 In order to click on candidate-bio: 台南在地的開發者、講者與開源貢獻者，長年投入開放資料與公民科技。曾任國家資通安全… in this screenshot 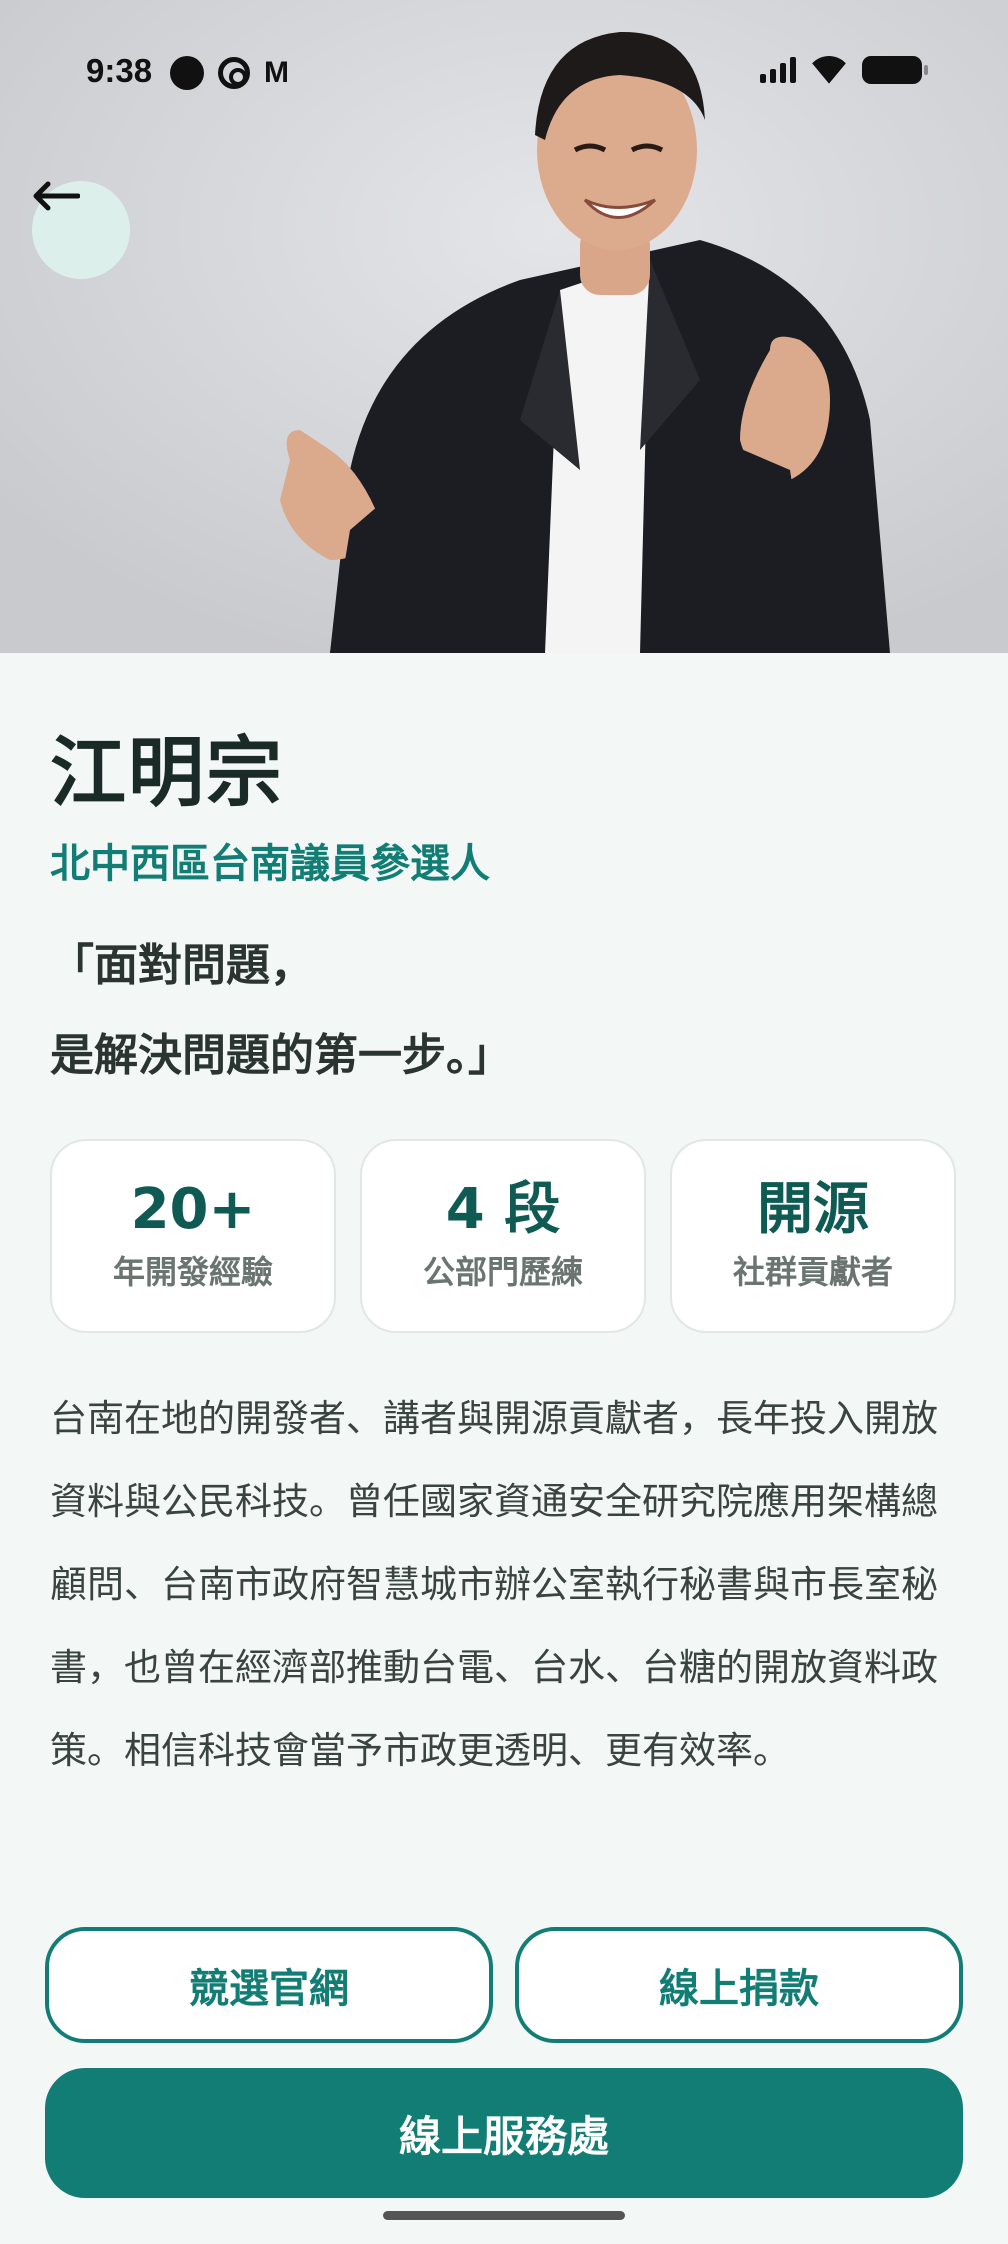, I will do `click(494, 1584)`.